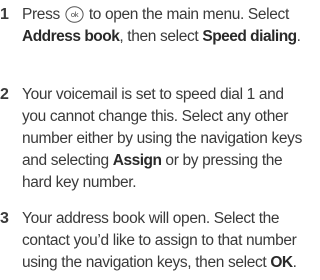 This screenshot has width=320, height=280. What do you see at coordinates (41, 14) in the screenshot?
I see `step-text-segment: Press` at bounding box center [41, 14].